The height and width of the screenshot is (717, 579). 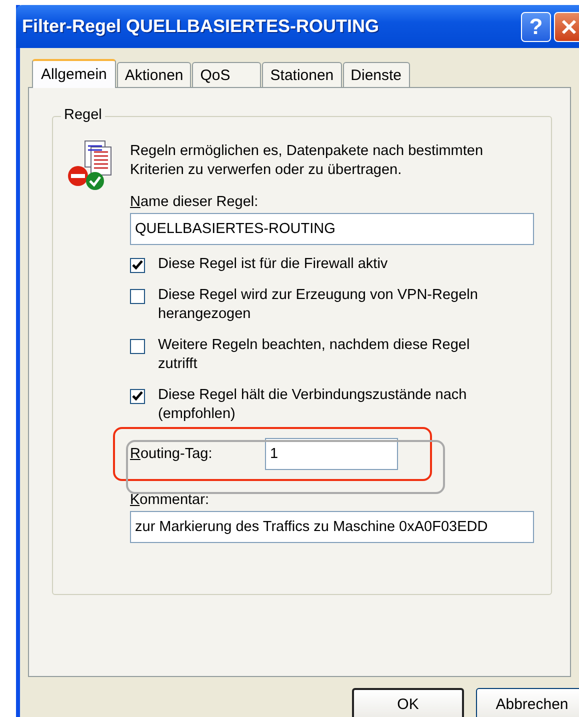 I want to click on comment-field: zur Markierung des Traffics zu Maschine 0xA0F03EDD, so click(x=332, y=527).